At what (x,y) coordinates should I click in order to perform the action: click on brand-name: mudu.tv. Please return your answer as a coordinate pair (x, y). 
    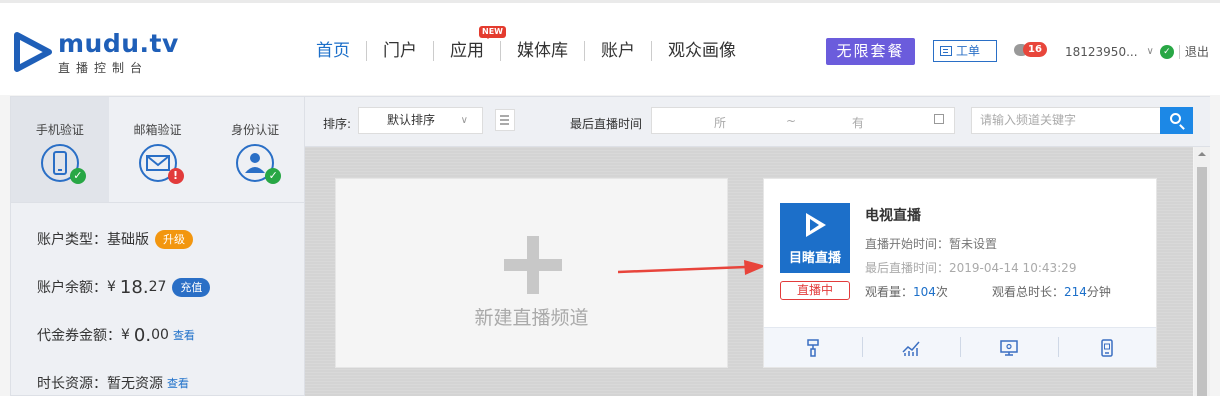
    Looking at the image, I should click on (118, 43).